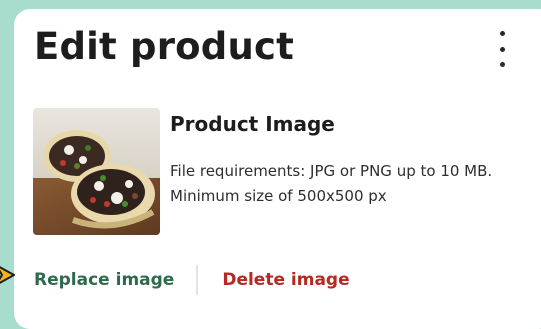 The image size is (541, 329). What do you see at coordinates (252, 124) in the screenshot?
I see `product-image-heading: Product Image` at bounding box center [252, 124].